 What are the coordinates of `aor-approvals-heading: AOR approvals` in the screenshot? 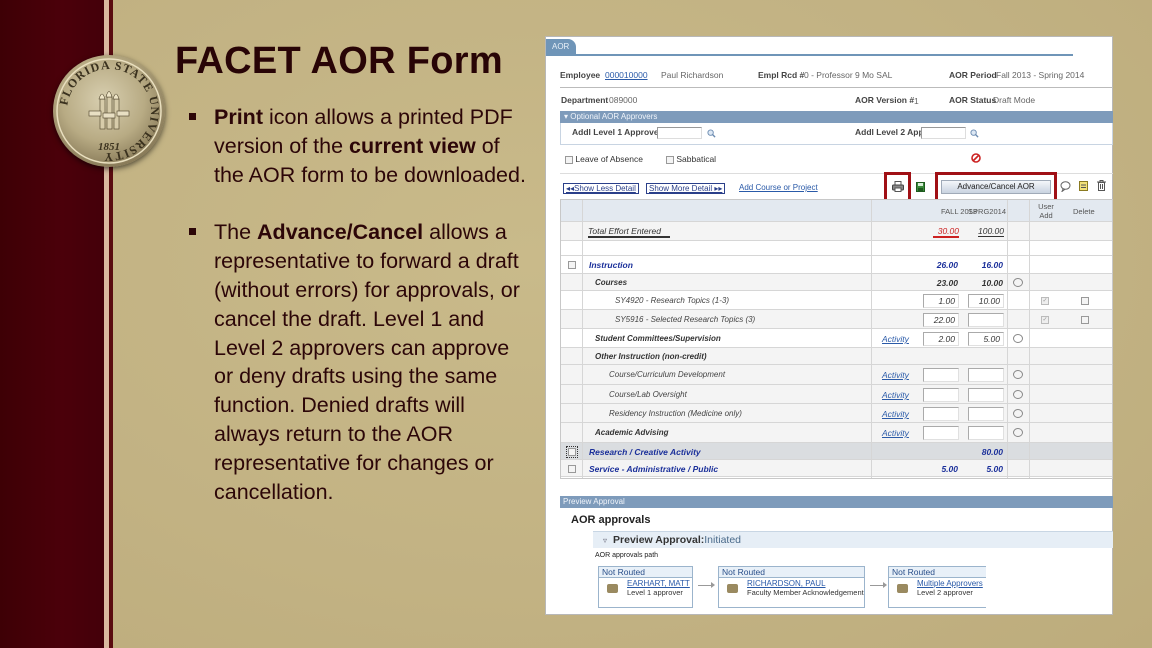 It's located at (611, 520).